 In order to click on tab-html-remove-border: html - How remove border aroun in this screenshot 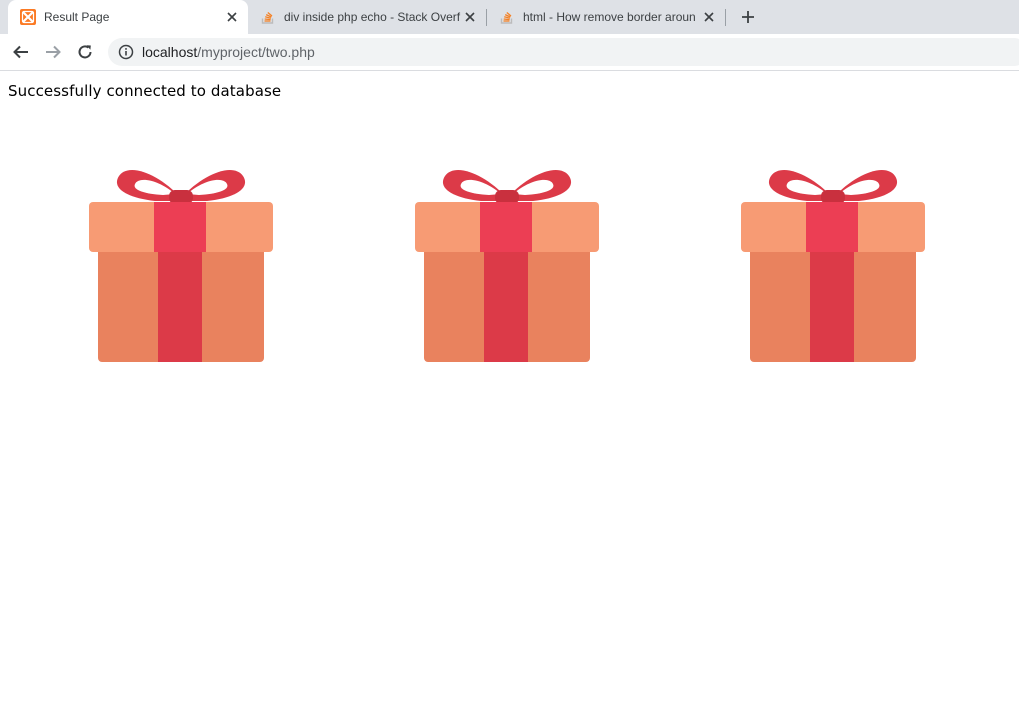, I will do `click(606, 17)`.